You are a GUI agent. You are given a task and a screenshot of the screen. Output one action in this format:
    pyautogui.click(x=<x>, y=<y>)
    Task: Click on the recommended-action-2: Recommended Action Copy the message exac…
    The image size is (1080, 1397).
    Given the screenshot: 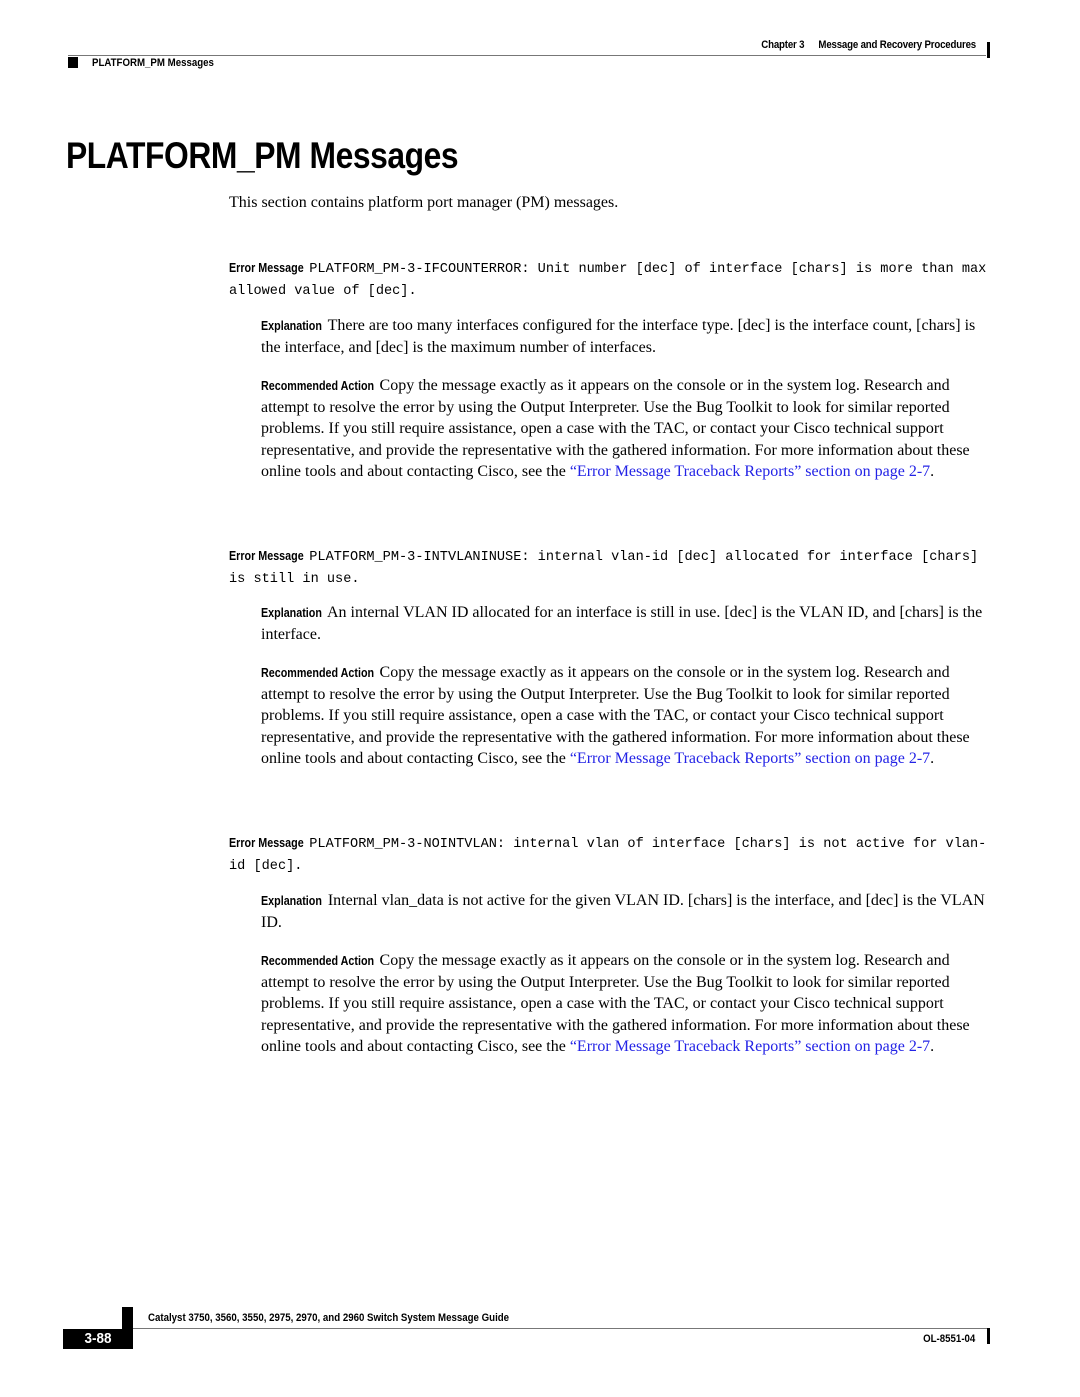 What is the action you would take?
    pyautogui.click(x=625, y=715)
    